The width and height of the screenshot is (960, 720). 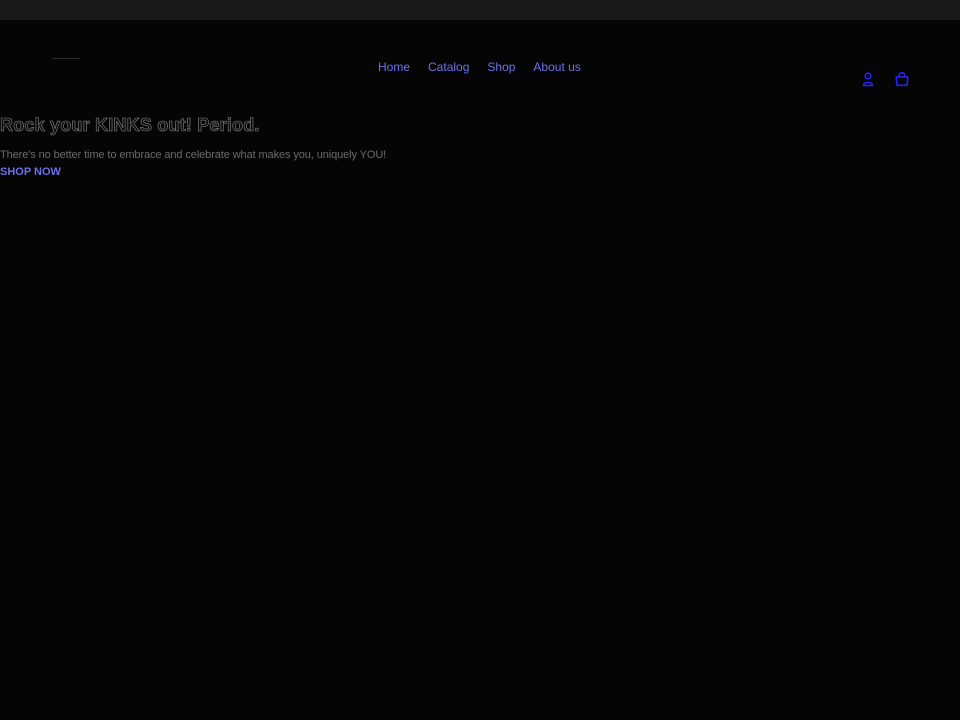 I want to click on header-icons, so click(x=885, y=79).